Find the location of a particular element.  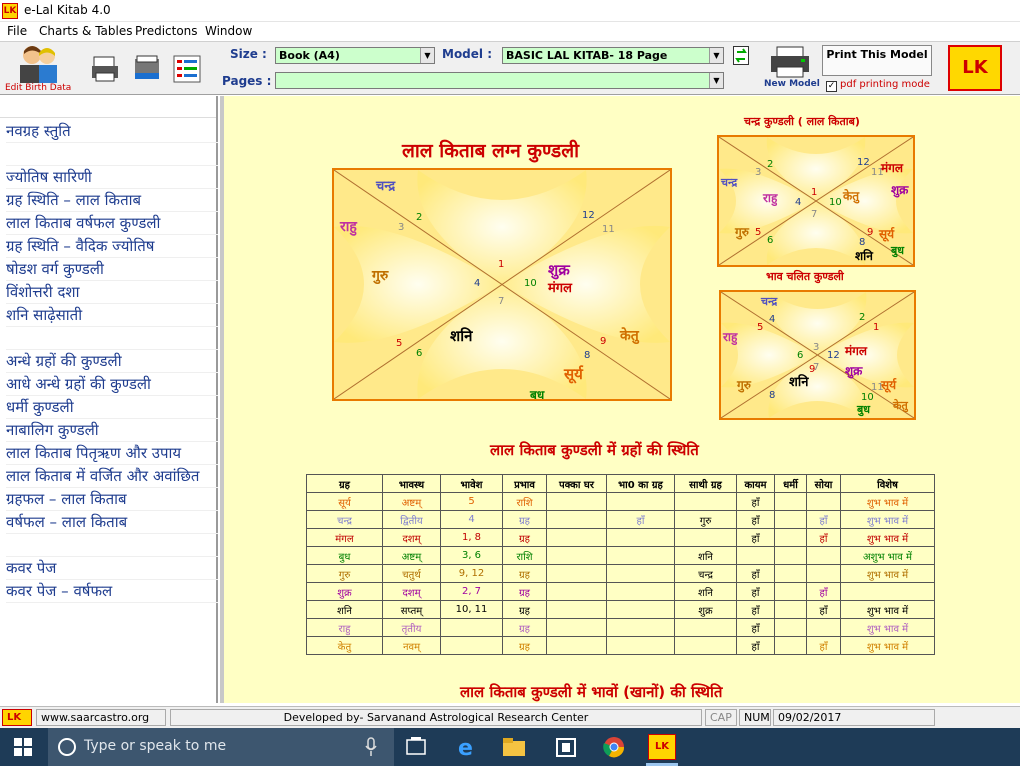

print-setup-button is located at coordinates (146, 68).